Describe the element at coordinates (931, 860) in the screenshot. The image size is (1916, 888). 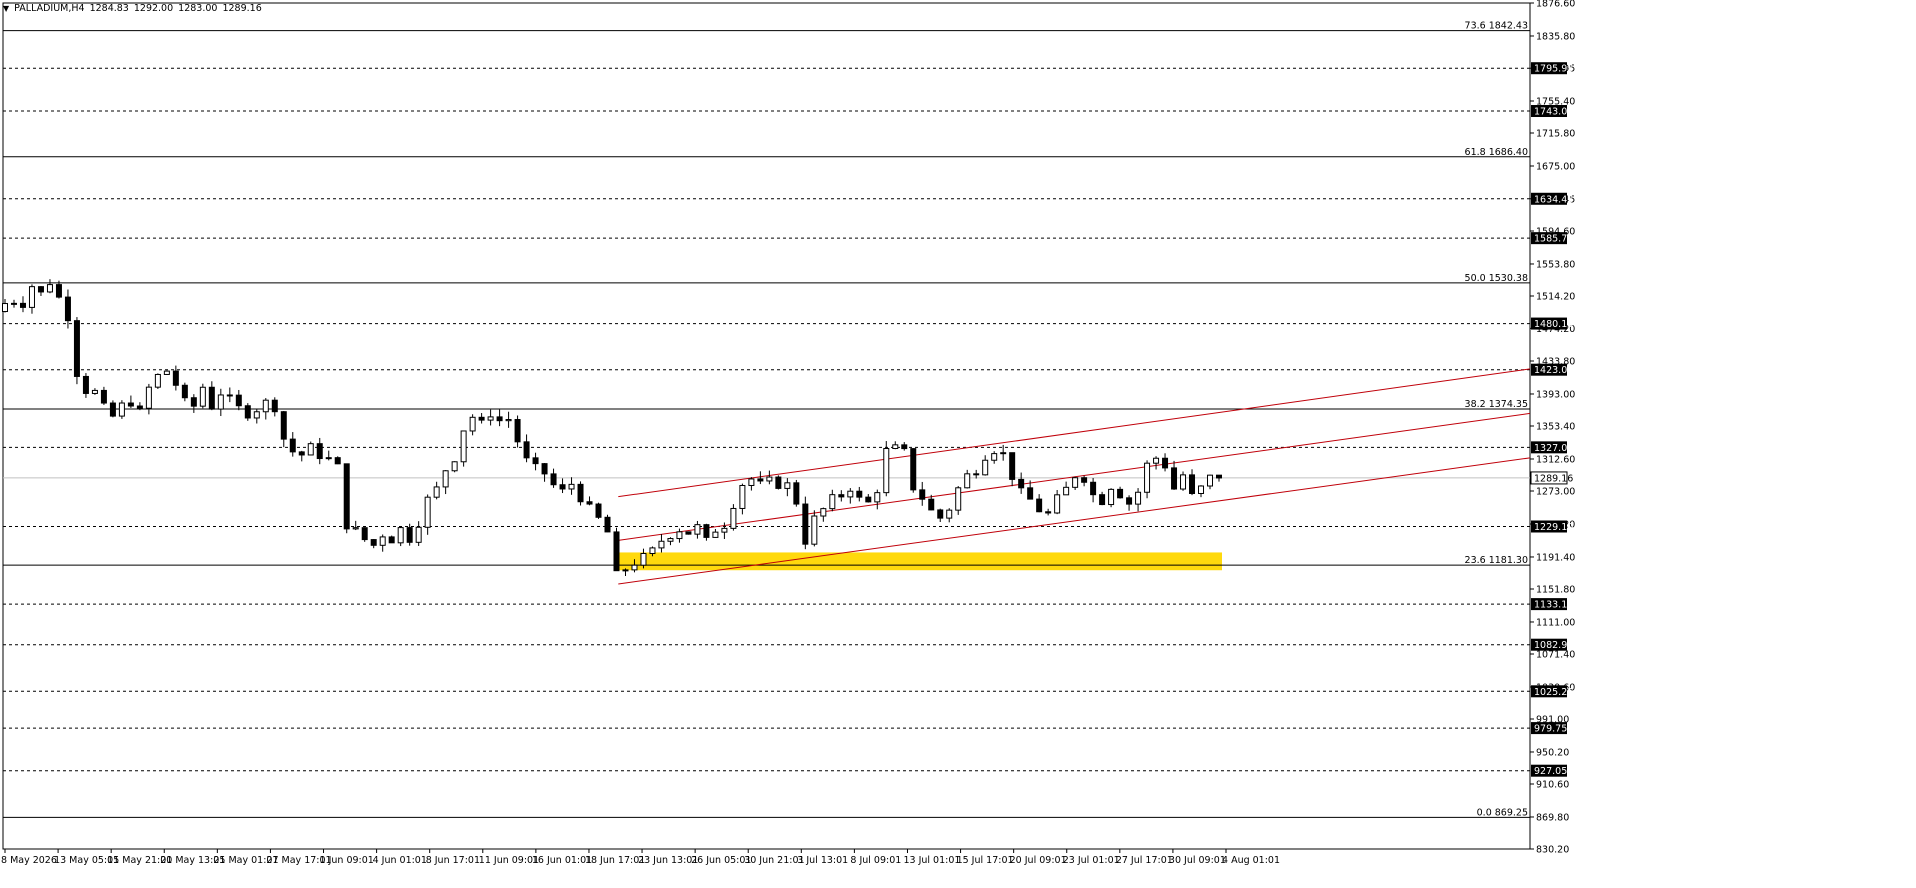
I see `time-tick-label: 13 Jul 01:01` at that location.